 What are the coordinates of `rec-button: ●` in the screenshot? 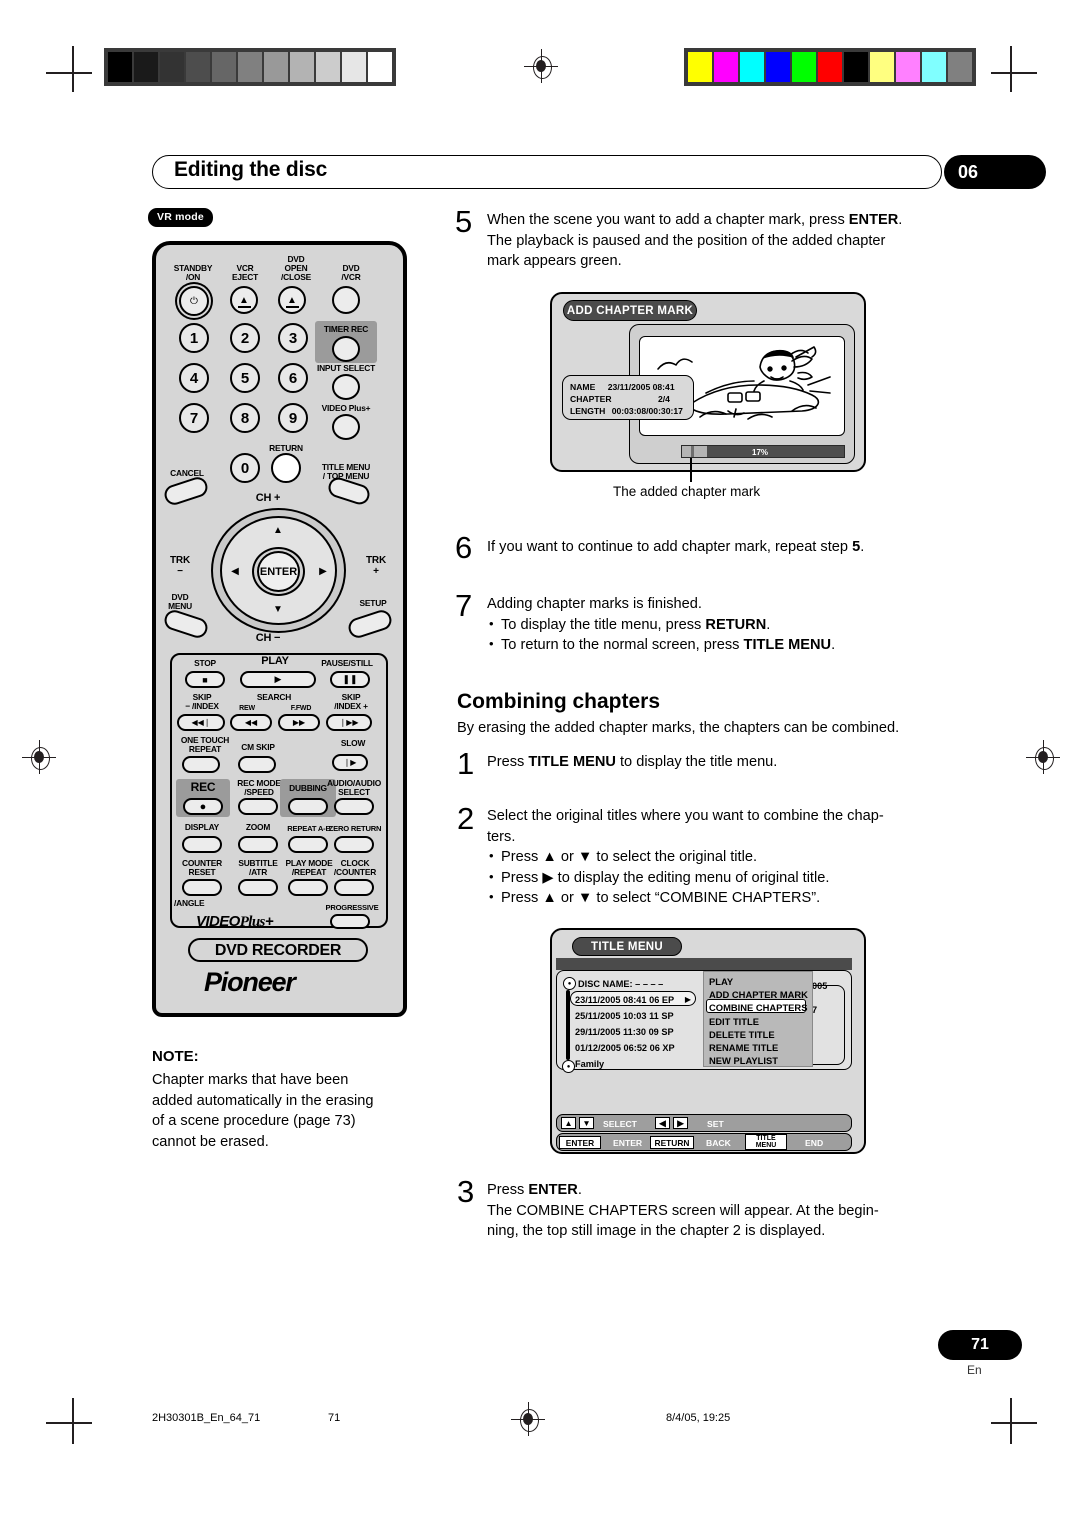 It's located at (203, 806).